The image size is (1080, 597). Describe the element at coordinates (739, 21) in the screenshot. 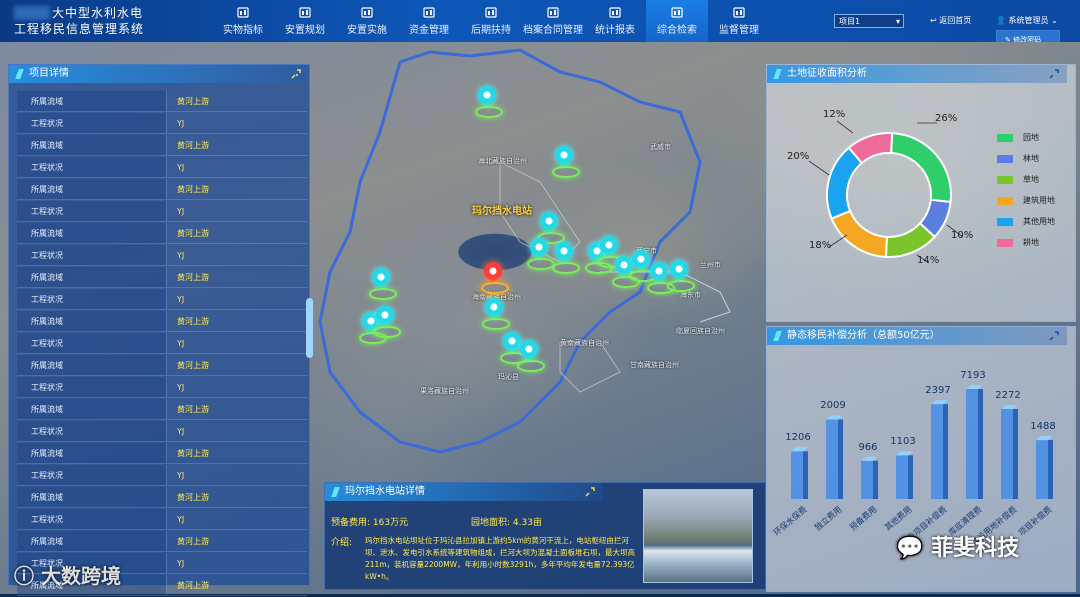

I see `nav-item-8: 监督管理` at that location.